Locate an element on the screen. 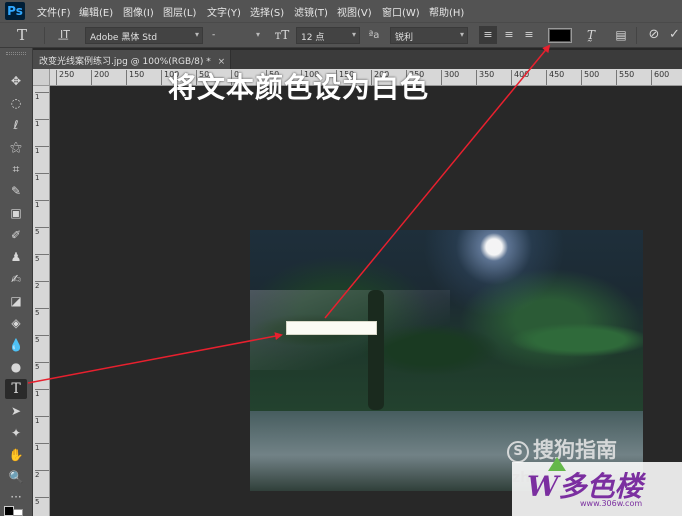 Image resolution: width=682 pixels, height=516 pixels. text-orientation-icon: I͟T is located at coordinates (65, 35).